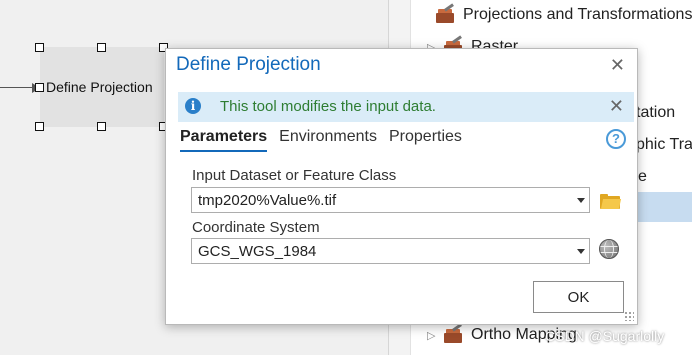 The image size is (692, 355). What do you see at coordinates (609, 249) in the screenshot?
I see `globe-icon` at bounding box center [609, 249].